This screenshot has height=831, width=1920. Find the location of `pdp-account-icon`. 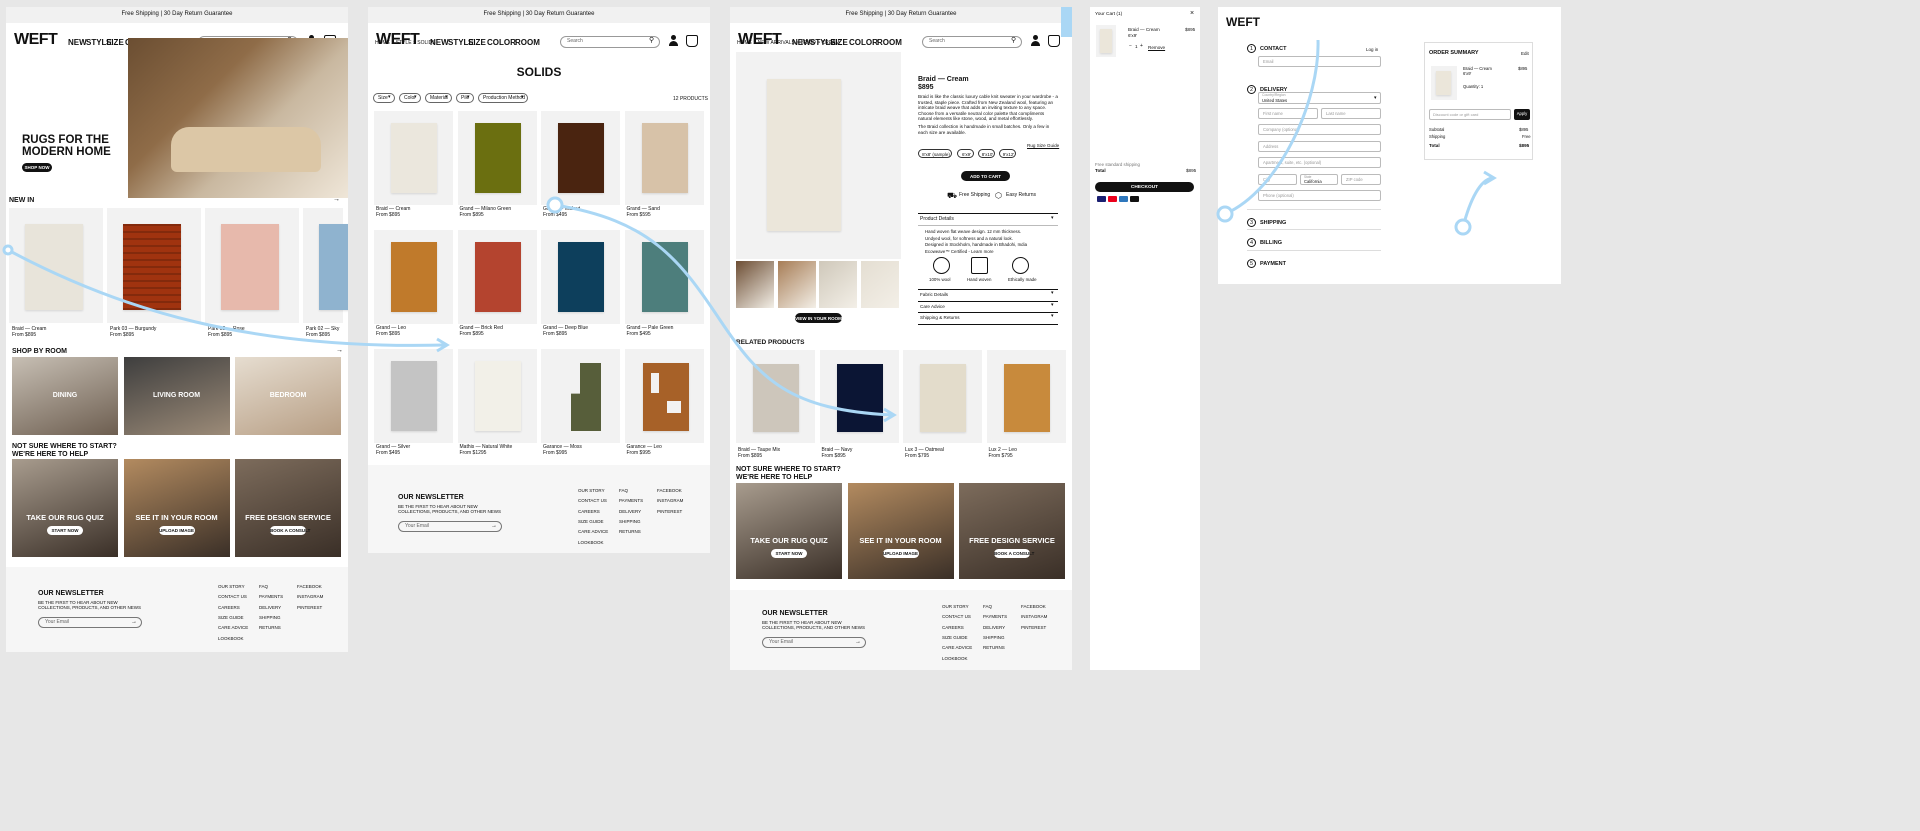

pdp-account-icon is located at coordinates (1035, 41).